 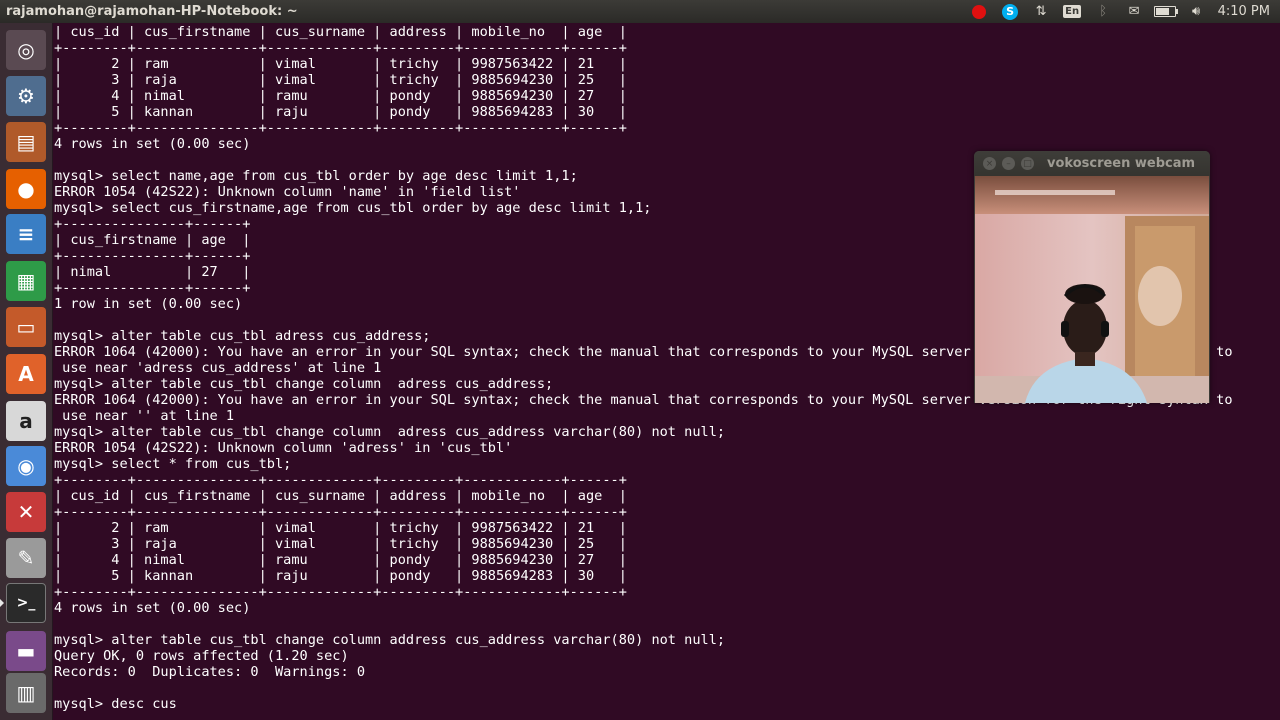 I want to click on minimize-icon: –, so click(x=1008, y=163).